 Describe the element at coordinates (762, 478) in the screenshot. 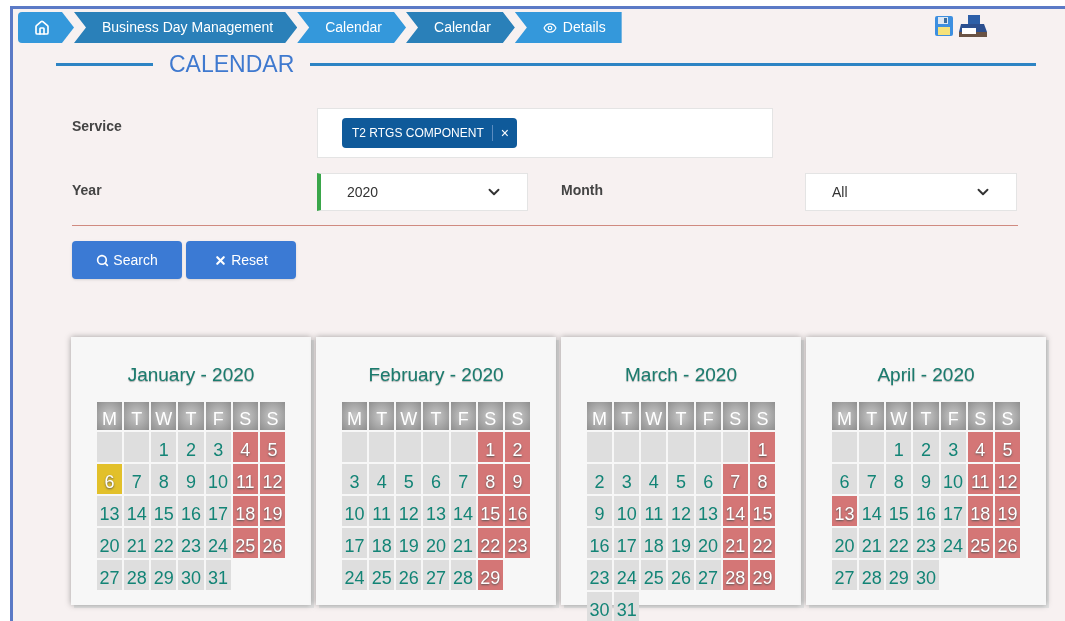

I see `holiday-day-cell: 8` at that location.